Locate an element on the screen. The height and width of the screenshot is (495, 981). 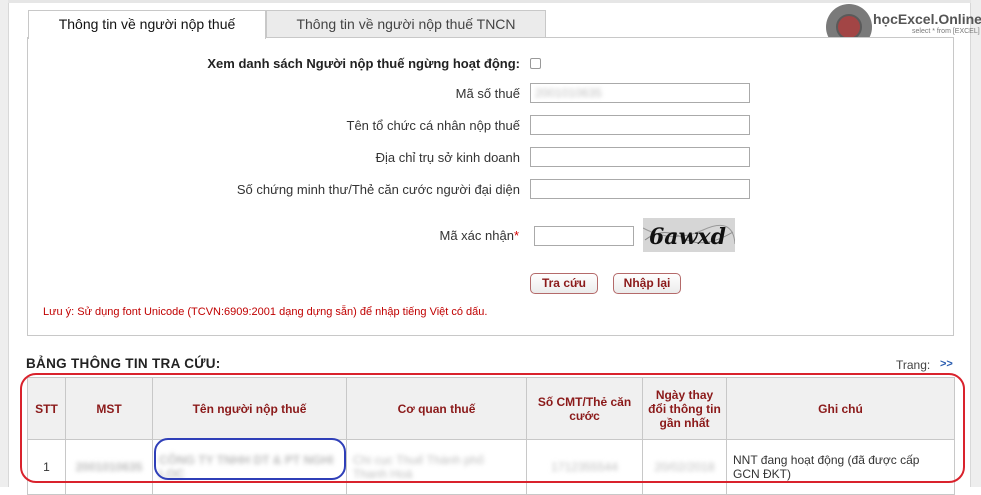
cell-name: CÔNG TY TNHH DT & PT NGHI LOC is located at coordinates (249, 467).